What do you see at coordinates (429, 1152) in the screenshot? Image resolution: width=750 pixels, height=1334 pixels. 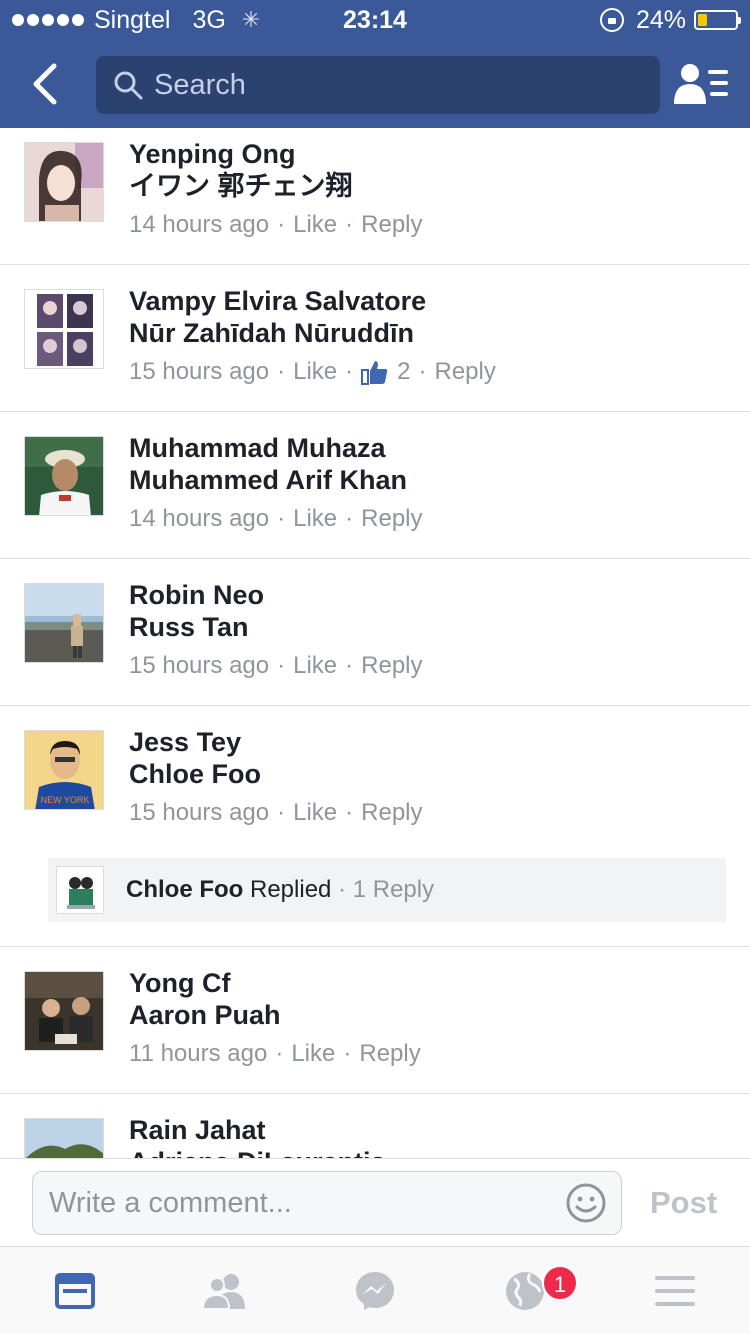 I see `comment-text: Adriana DiLaurentis` at bounding box center [429, 1152].